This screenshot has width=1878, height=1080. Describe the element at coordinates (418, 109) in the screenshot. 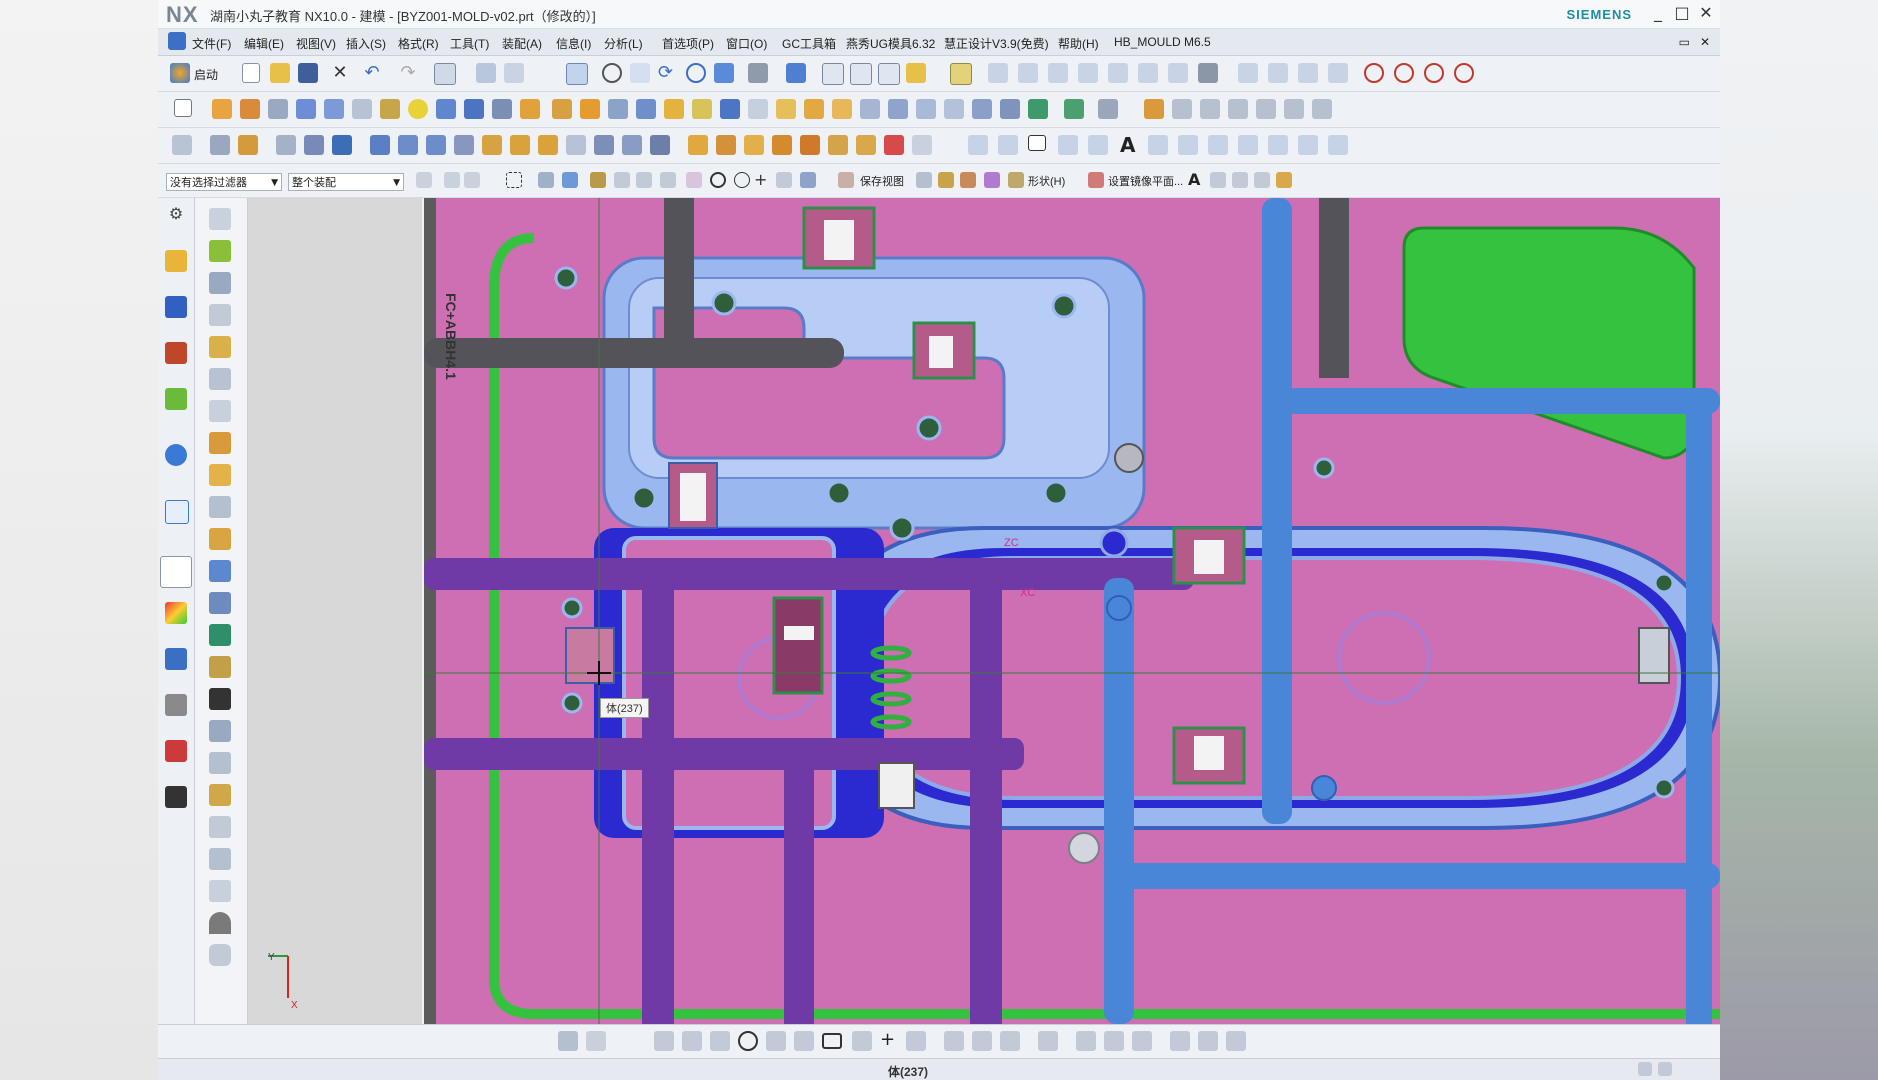

I see `sphere-icon` at that location.